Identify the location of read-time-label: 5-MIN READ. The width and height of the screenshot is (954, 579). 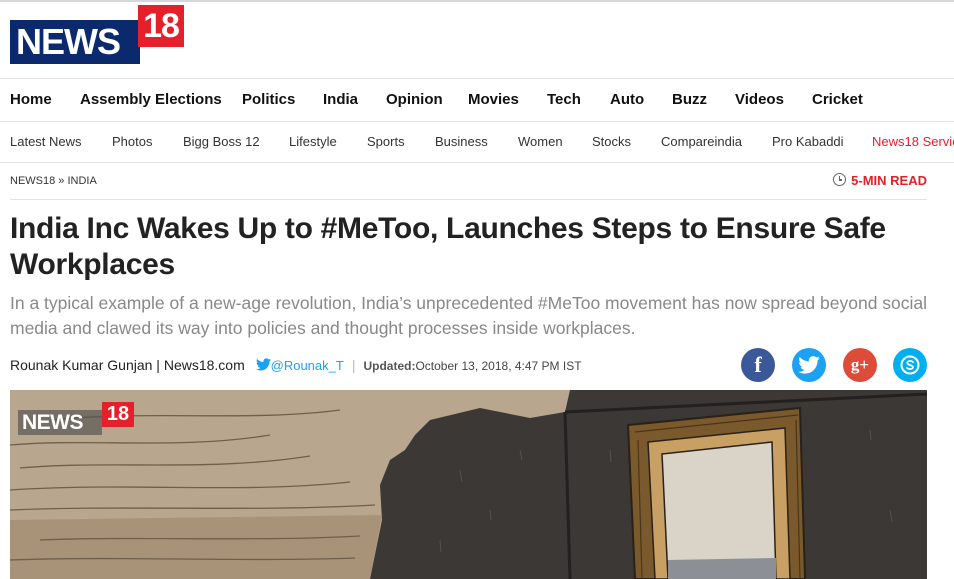
(889, 180).